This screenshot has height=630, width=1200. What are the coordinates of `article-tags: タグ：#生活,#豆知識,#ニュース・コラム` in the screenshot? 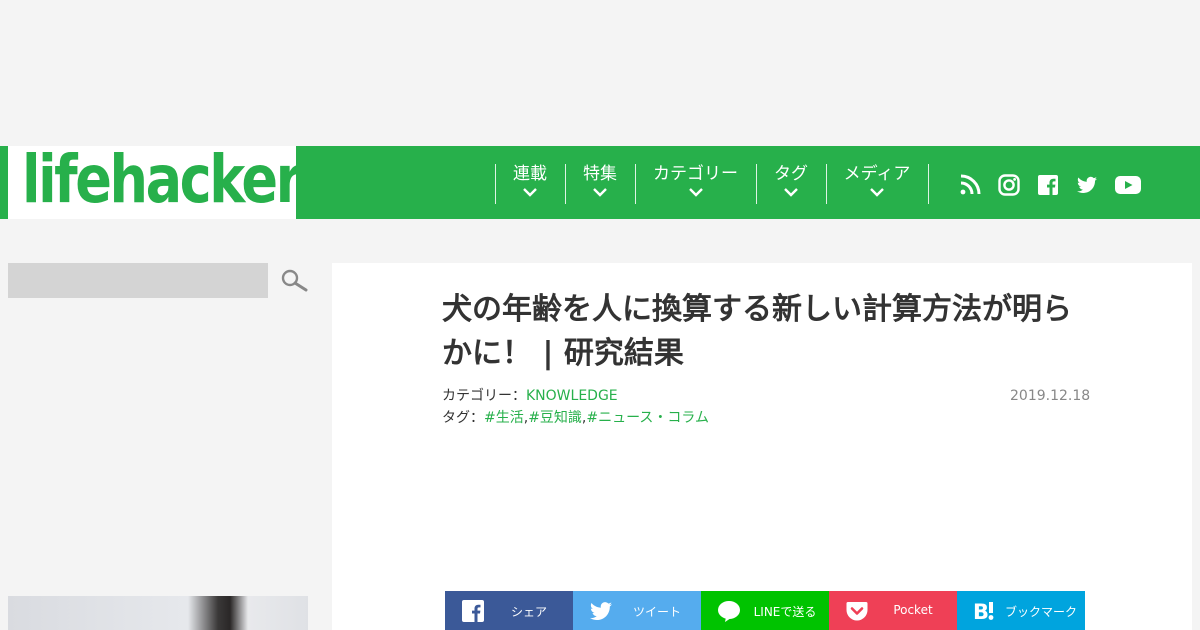 It's located at (575, 418).